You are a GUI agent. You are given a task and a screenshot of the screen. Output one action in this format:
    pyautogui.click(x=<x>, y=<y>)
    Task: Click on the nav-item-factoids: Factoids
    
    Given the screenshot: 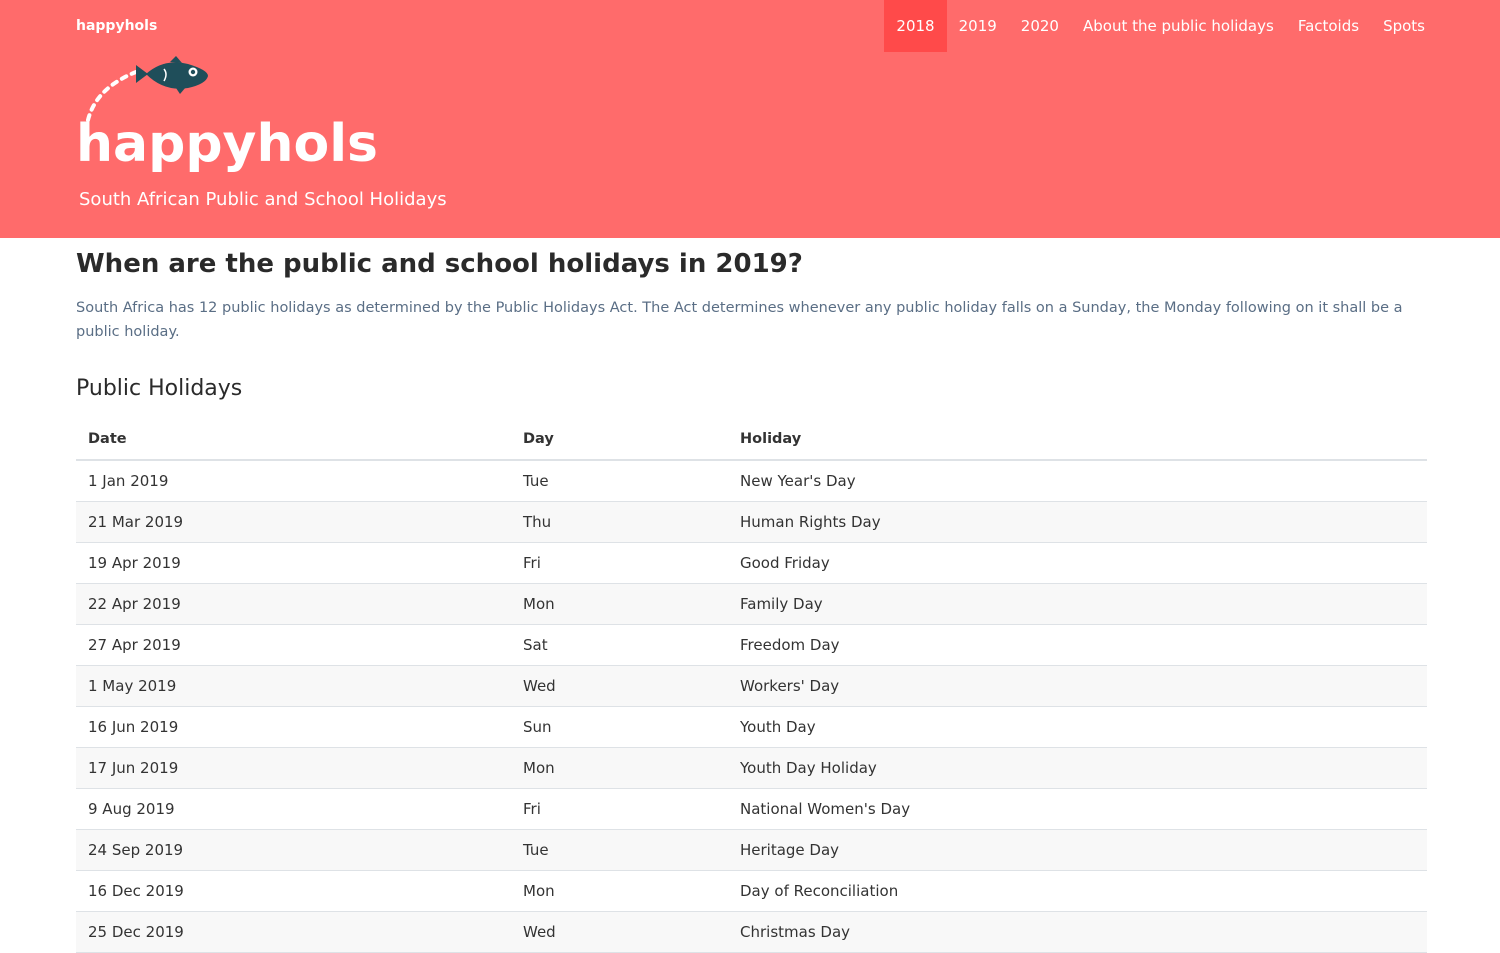 What is the action you would take?
    pyautogui.click(x=1328, y=26)
    